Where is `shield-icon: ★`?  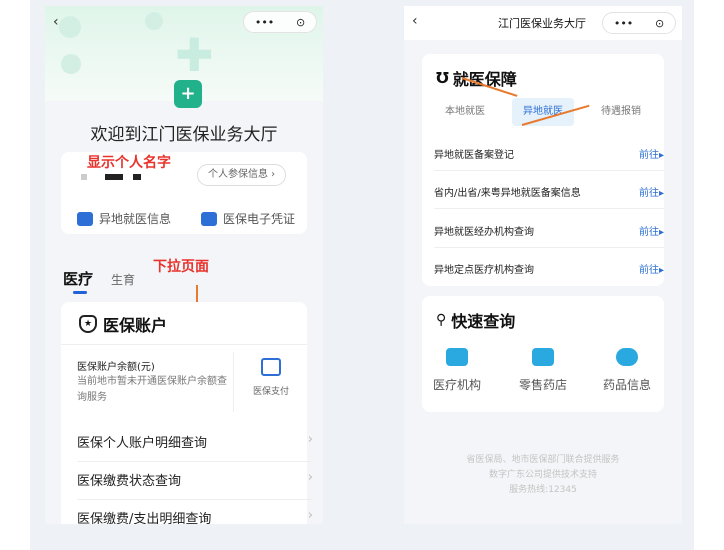
shield-icon: ★ is located at coordinates (88, 324).